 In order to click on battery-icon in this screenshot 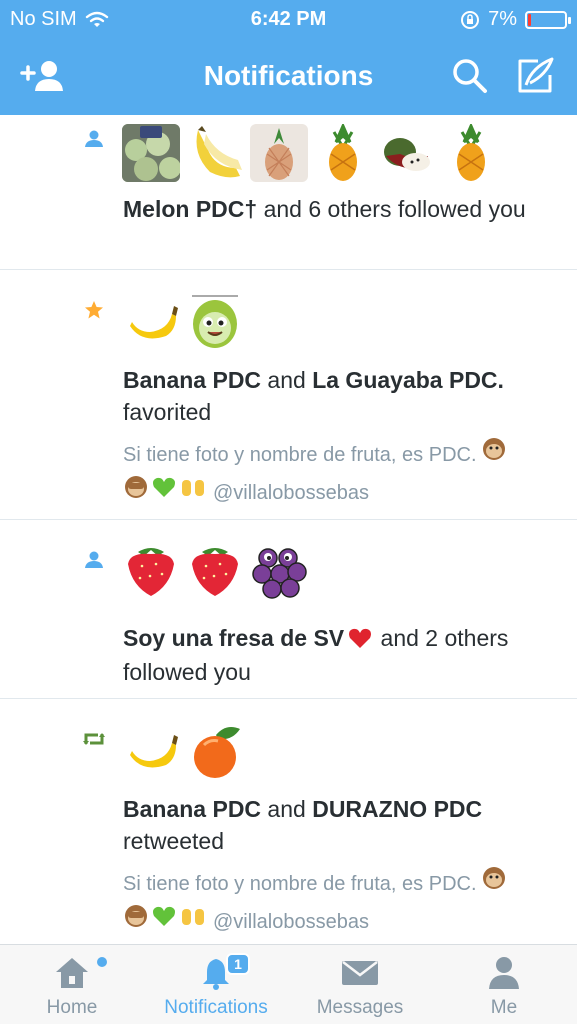, I will do `click(548, 19)`.